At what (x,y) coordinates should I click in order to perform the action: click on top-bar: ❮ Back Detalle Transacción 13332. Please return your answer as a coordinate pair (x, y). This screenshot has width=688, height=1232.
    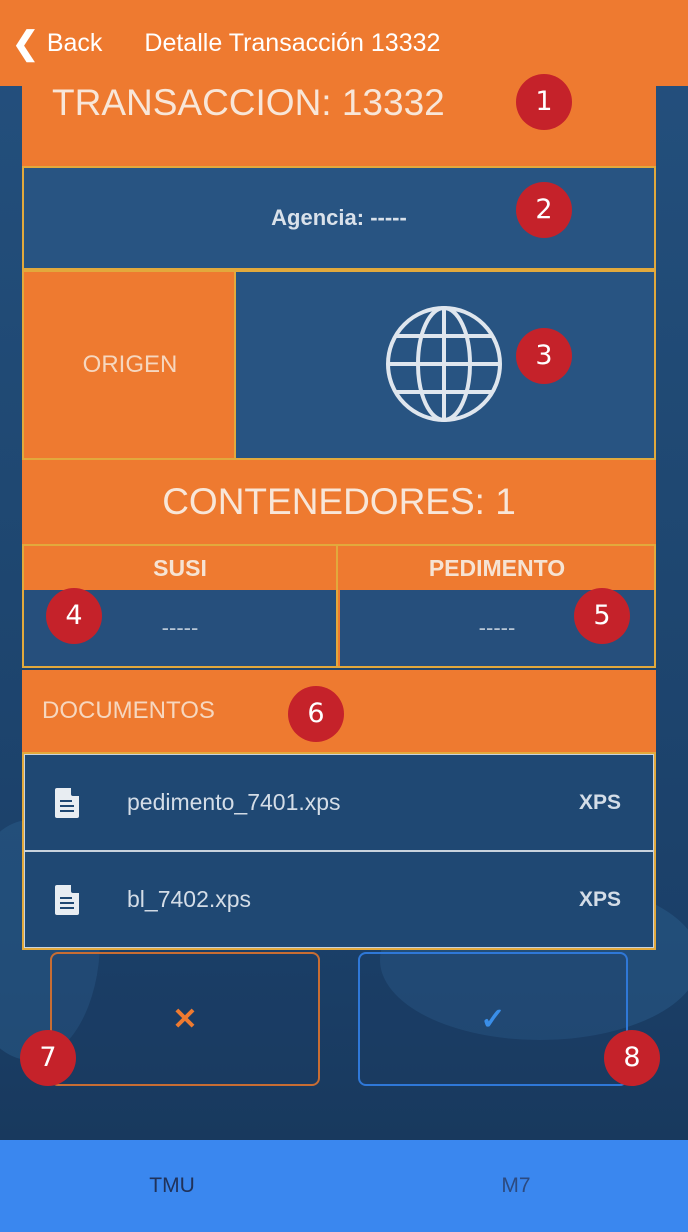
    Looking at the image, I should click on (344, 43).